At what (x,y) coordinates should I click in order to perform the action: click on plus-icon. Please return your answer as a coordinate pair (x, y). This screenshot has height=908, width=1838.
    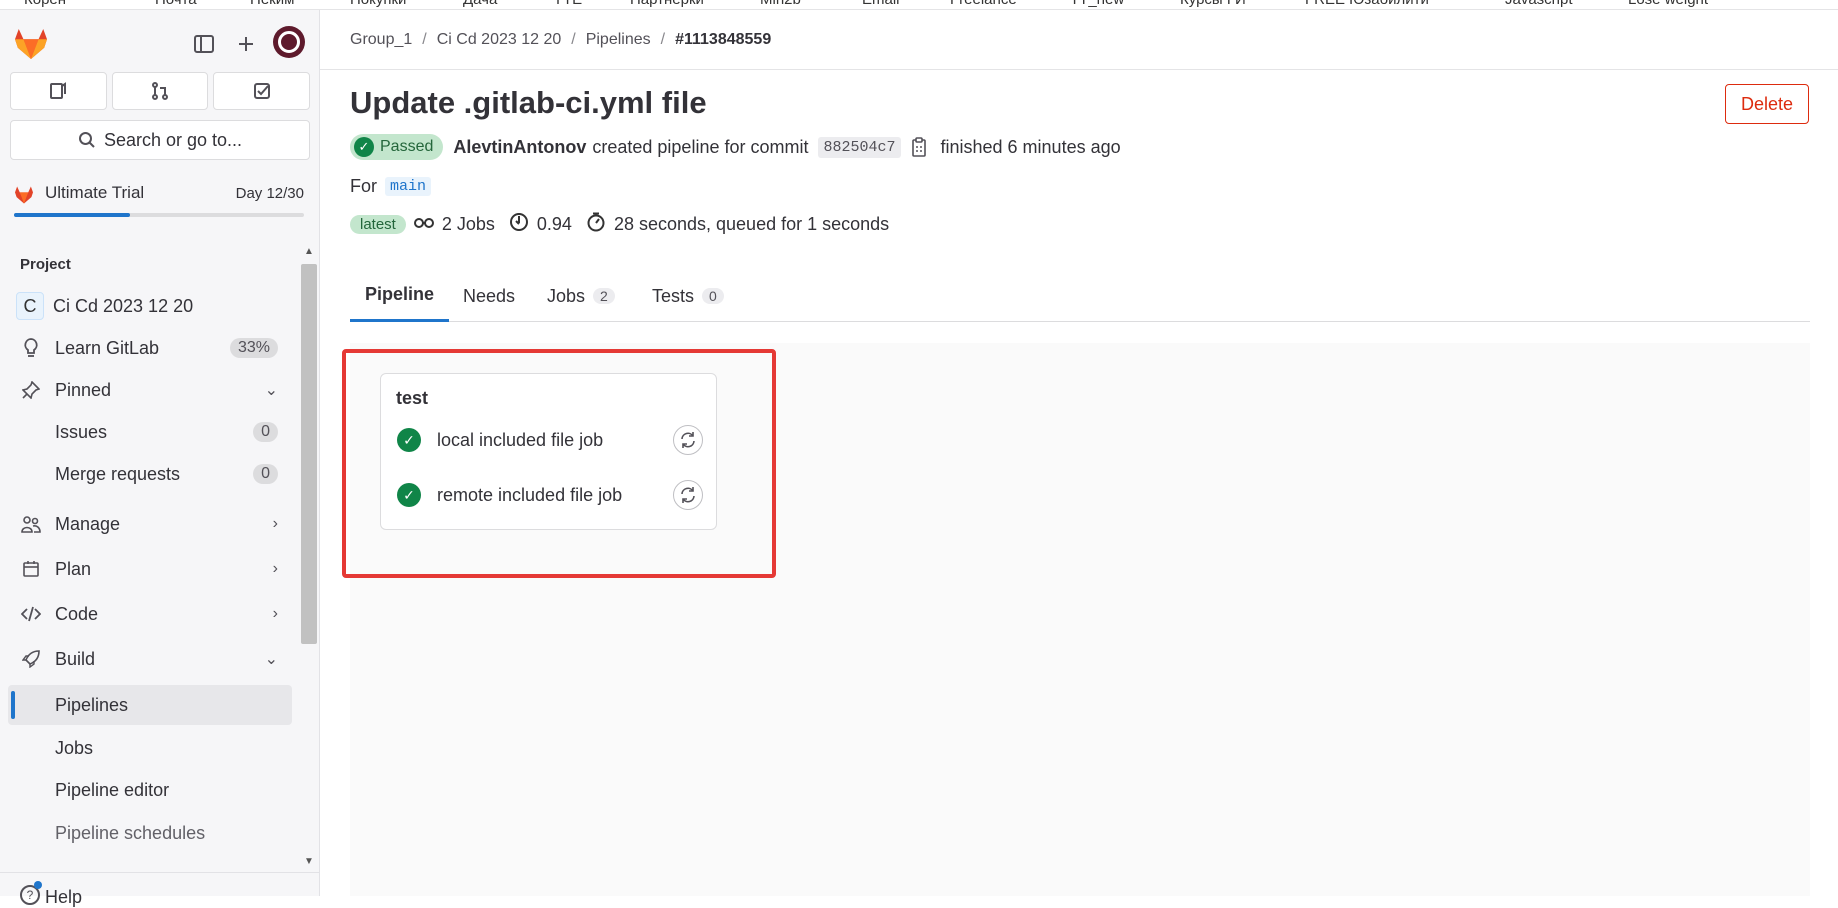
    Looking at the image, I should click on (246, 44).